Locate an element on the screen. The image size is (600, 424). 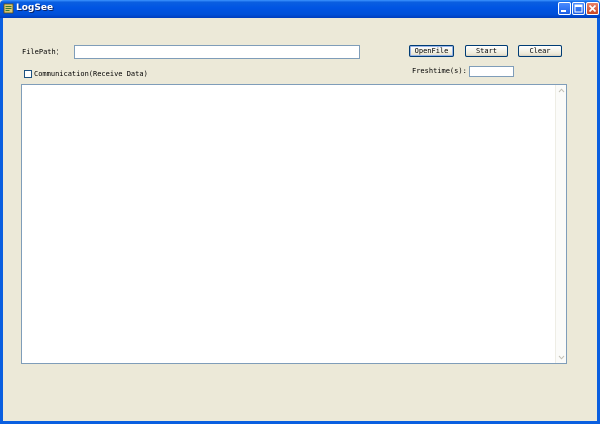
window-frame-left is located at coordinates (1, 221).